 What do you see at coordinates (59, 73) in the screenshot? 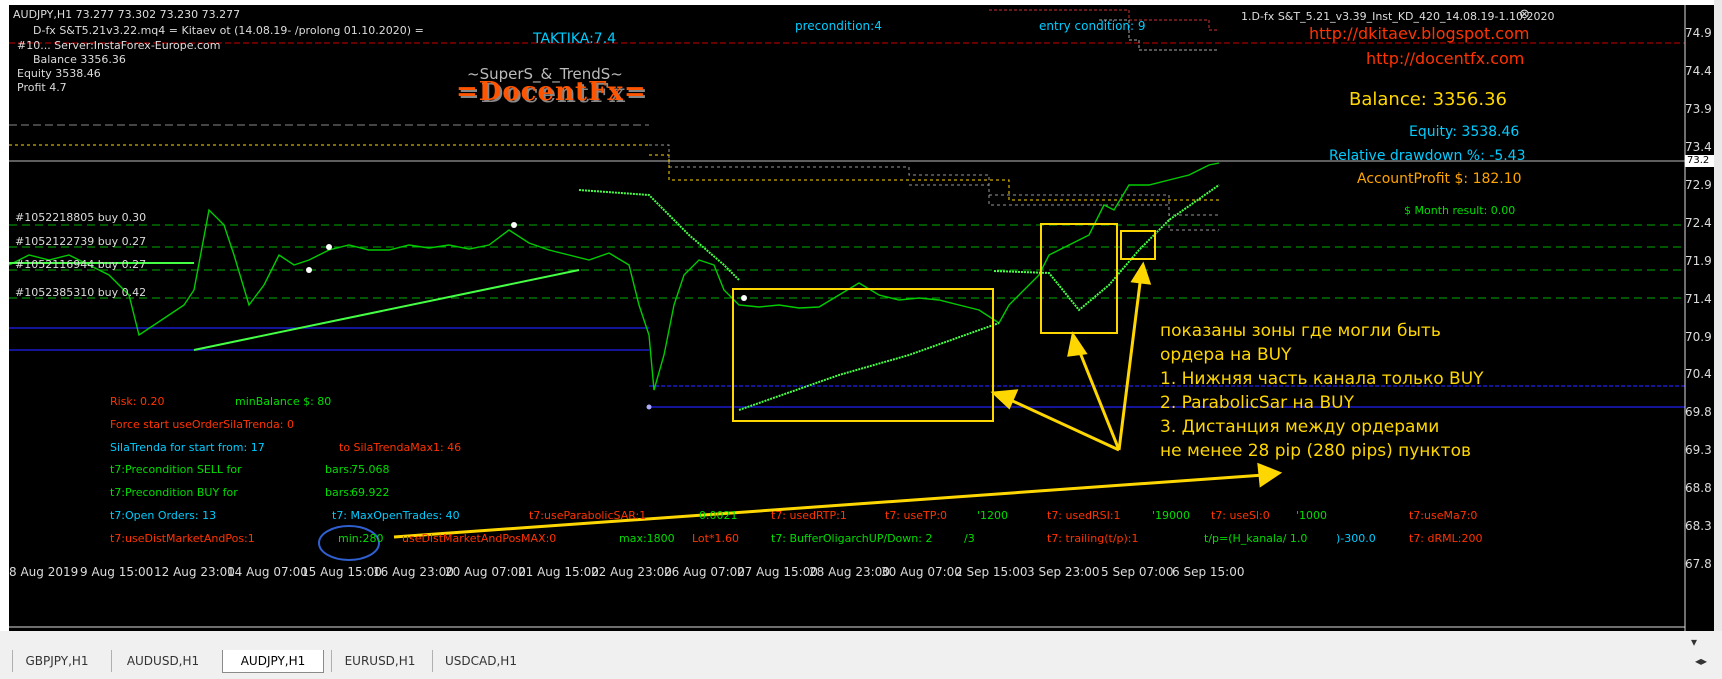
I see `equity-small: Equity 3538.46` at bounding box center [59, 73].